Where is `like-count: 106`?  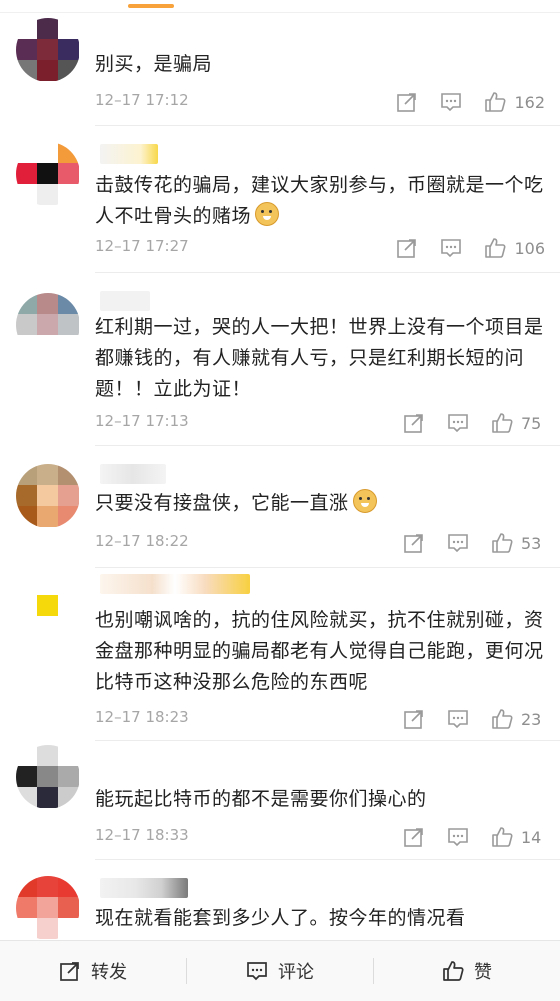
like-count: 106 is located at coordinates (529, 248).